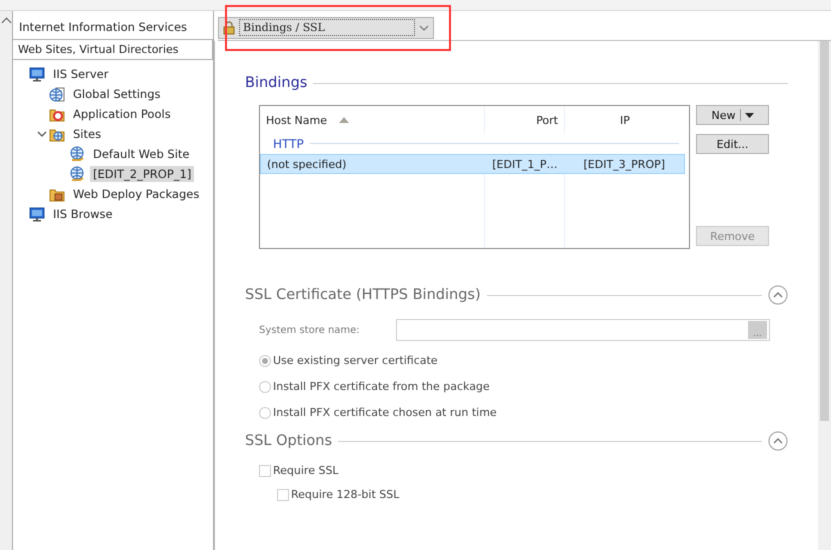 Image resolution: width=831 pixels, height=550 pixels. Describe the element at coordinates (307, 164) in the screenshot. I see `table-cell-text: (not specified)` at that location.